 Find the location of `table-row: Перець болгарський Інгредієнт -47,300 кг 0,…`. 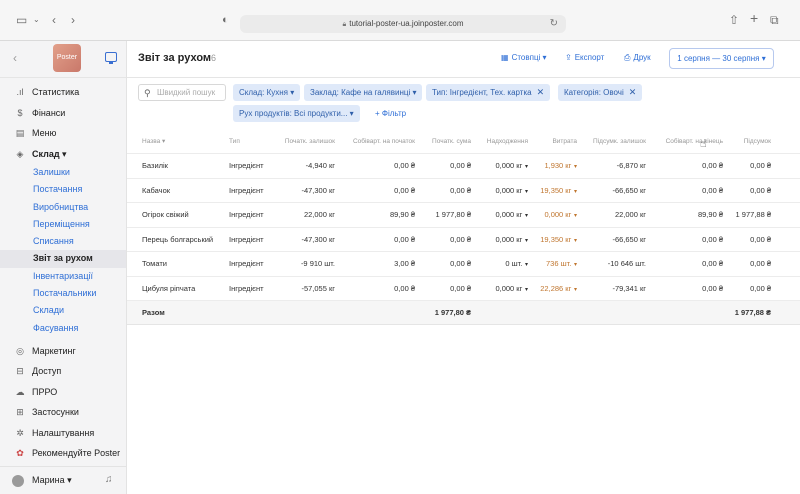

table-row: Перець болгарський Інгредієнт -47,300 кг 0,… is located at coordinates (463, 241).